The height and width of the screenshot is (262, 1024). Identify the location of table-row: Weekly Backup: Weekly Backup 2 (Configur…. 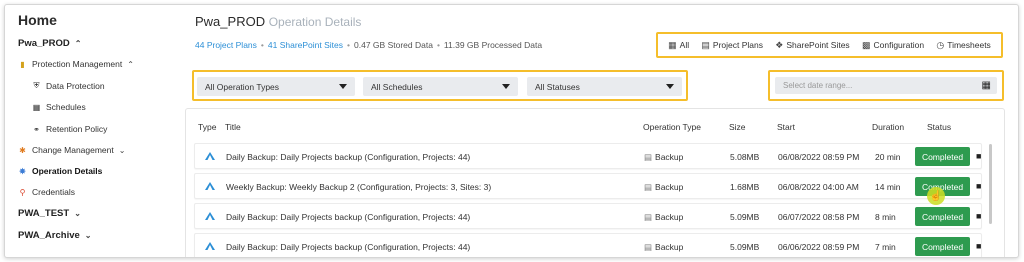
(588, 186).